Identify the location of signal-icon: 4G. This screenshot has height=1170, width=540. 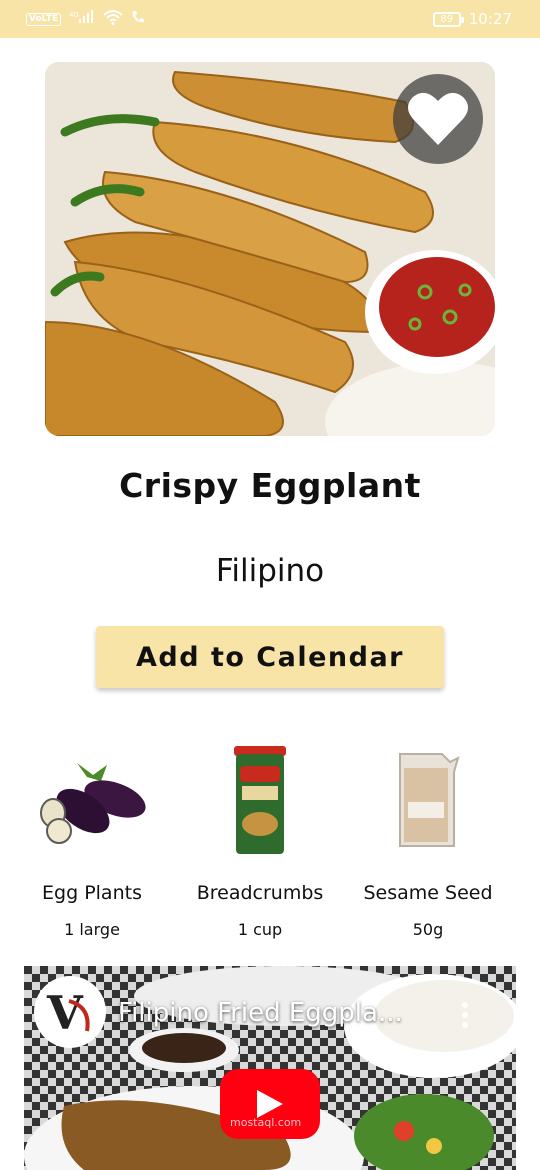
(82, 19).